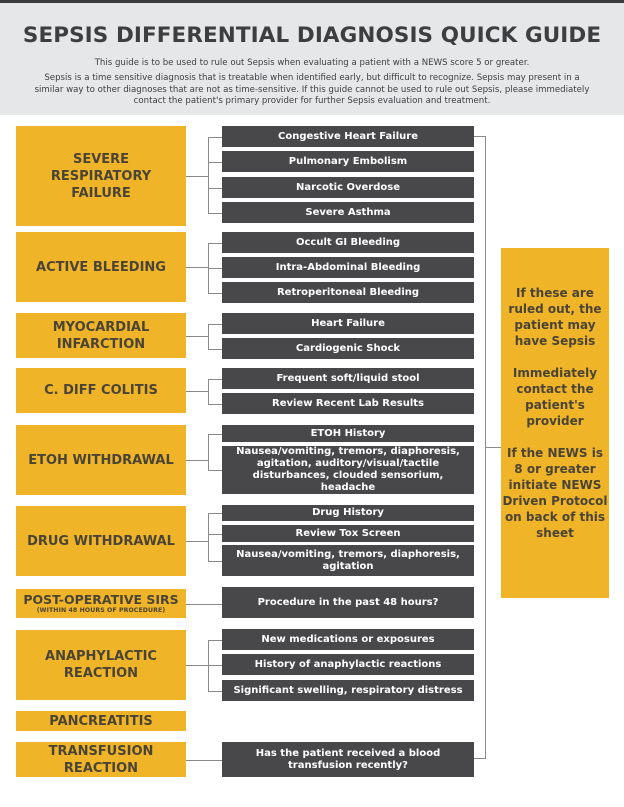  What do you see at coordinates (348, 136) in the screenshot?
I see `differential-item: Congestive Heart Failure` at bounding box center [348, 136].